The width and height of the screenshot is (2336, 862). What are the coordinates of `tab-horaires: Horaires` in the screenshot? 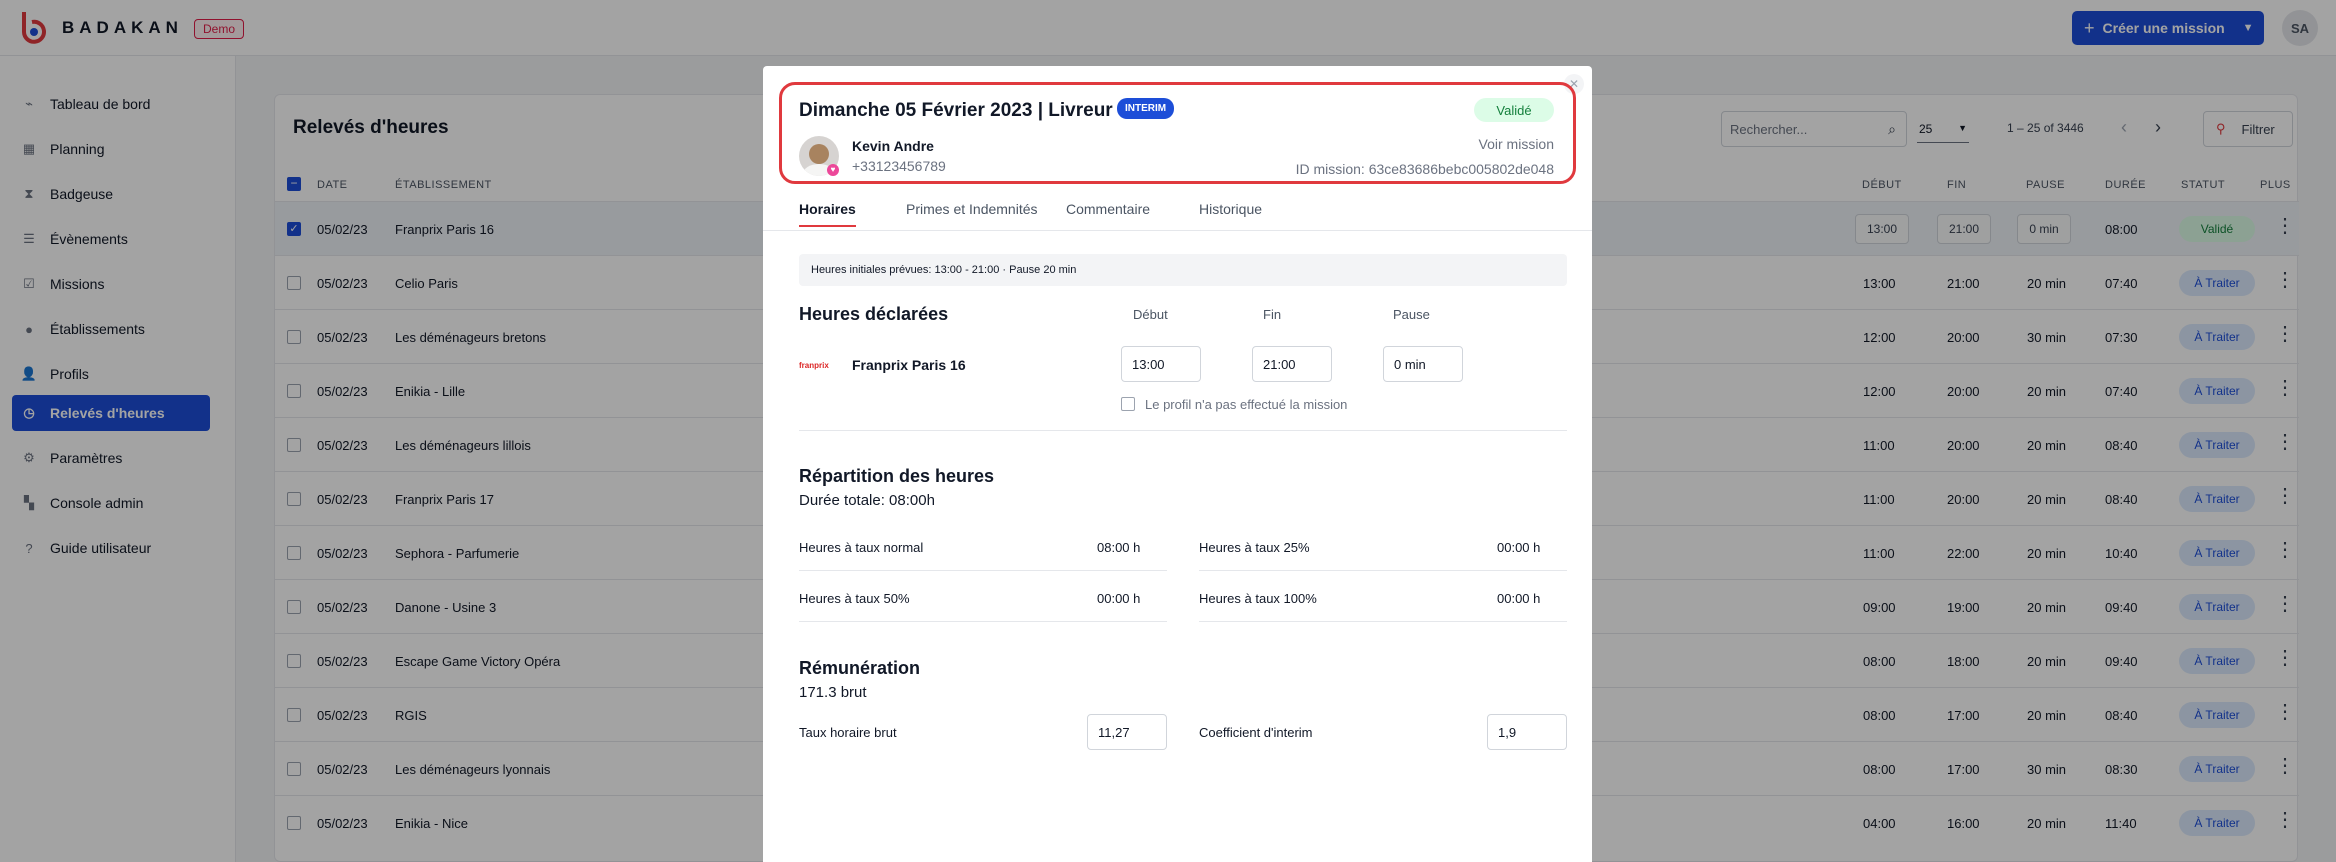 It's located at (827, 214).